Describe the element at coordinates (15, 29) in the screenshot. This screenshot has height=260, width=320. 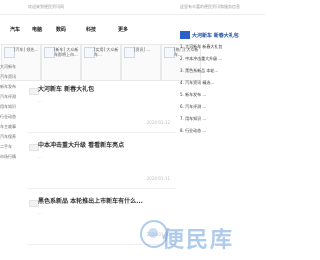
I see `nav-item-1: 汽车` at that location.